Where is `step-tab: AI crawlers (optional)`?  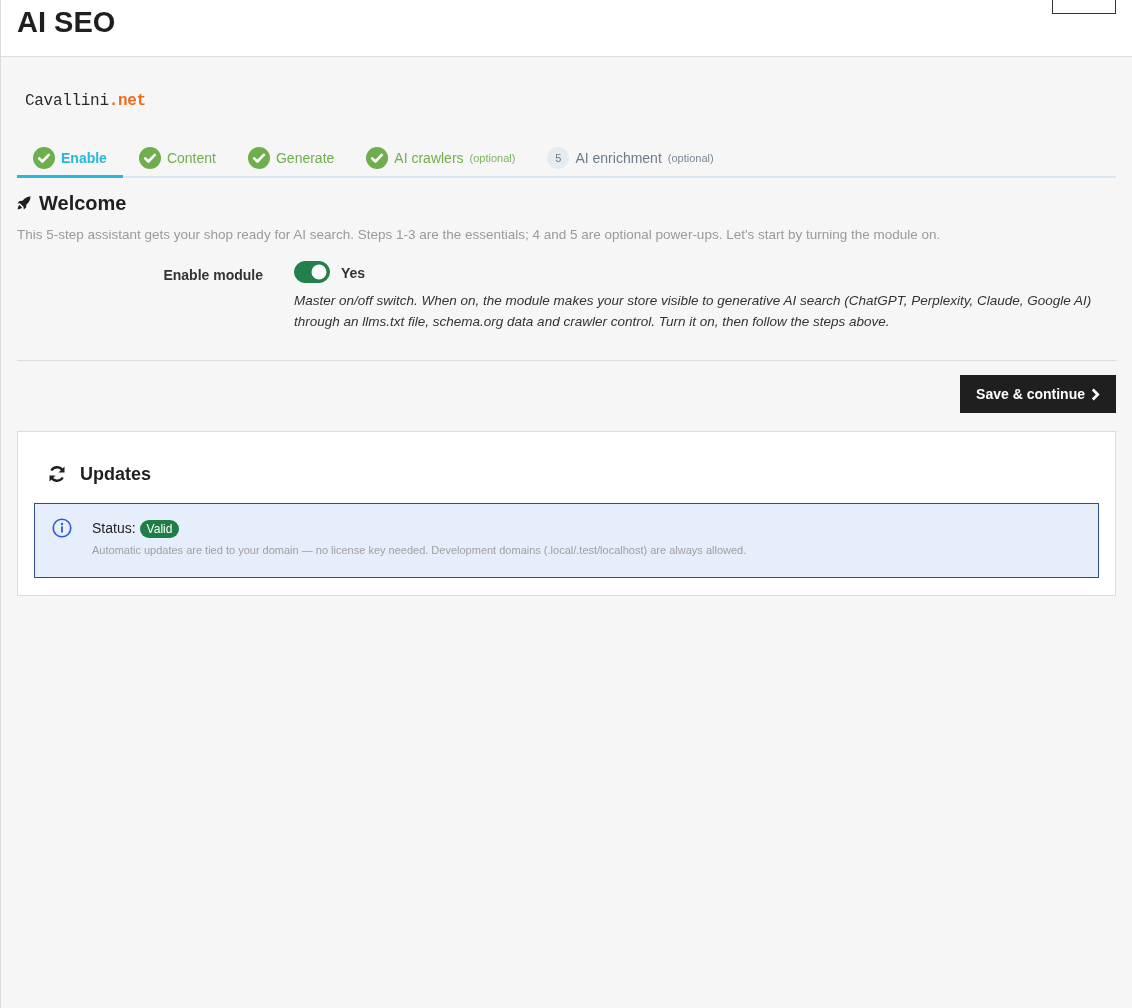
step-tab: AI crawlers (optional) is located at coordinates (441, 162).